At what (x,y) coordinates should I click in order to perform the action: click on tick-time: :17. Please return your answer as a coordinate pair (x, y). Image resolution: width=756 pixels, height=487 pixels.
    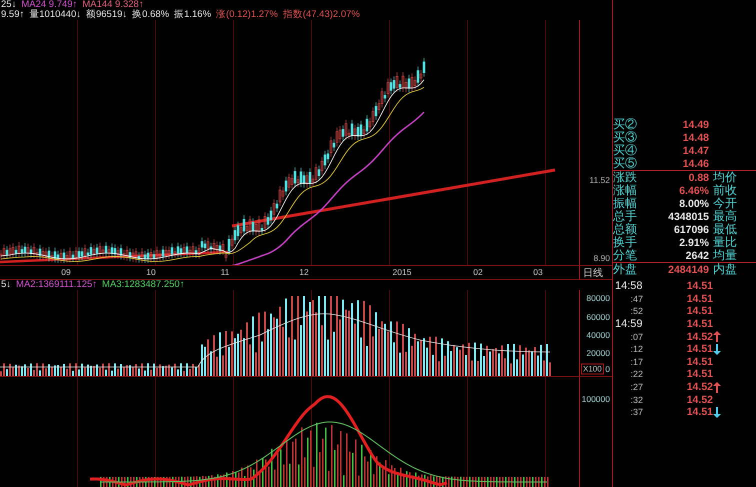
    Looking at the image, I should click on (636, 361).